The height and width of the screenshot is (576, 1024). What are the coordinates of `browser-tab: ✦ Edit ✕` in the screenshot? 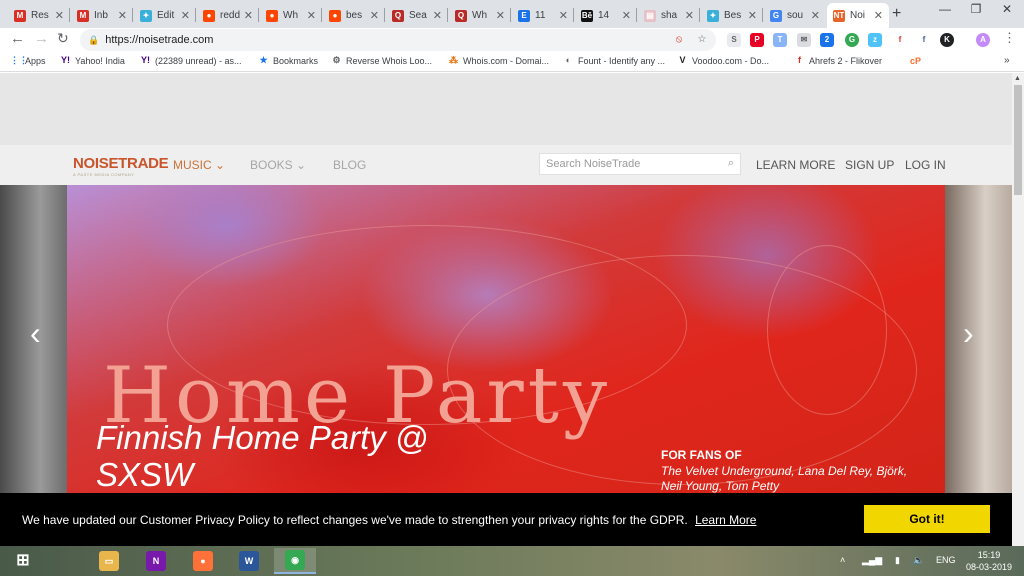 It's located at (165, 15).